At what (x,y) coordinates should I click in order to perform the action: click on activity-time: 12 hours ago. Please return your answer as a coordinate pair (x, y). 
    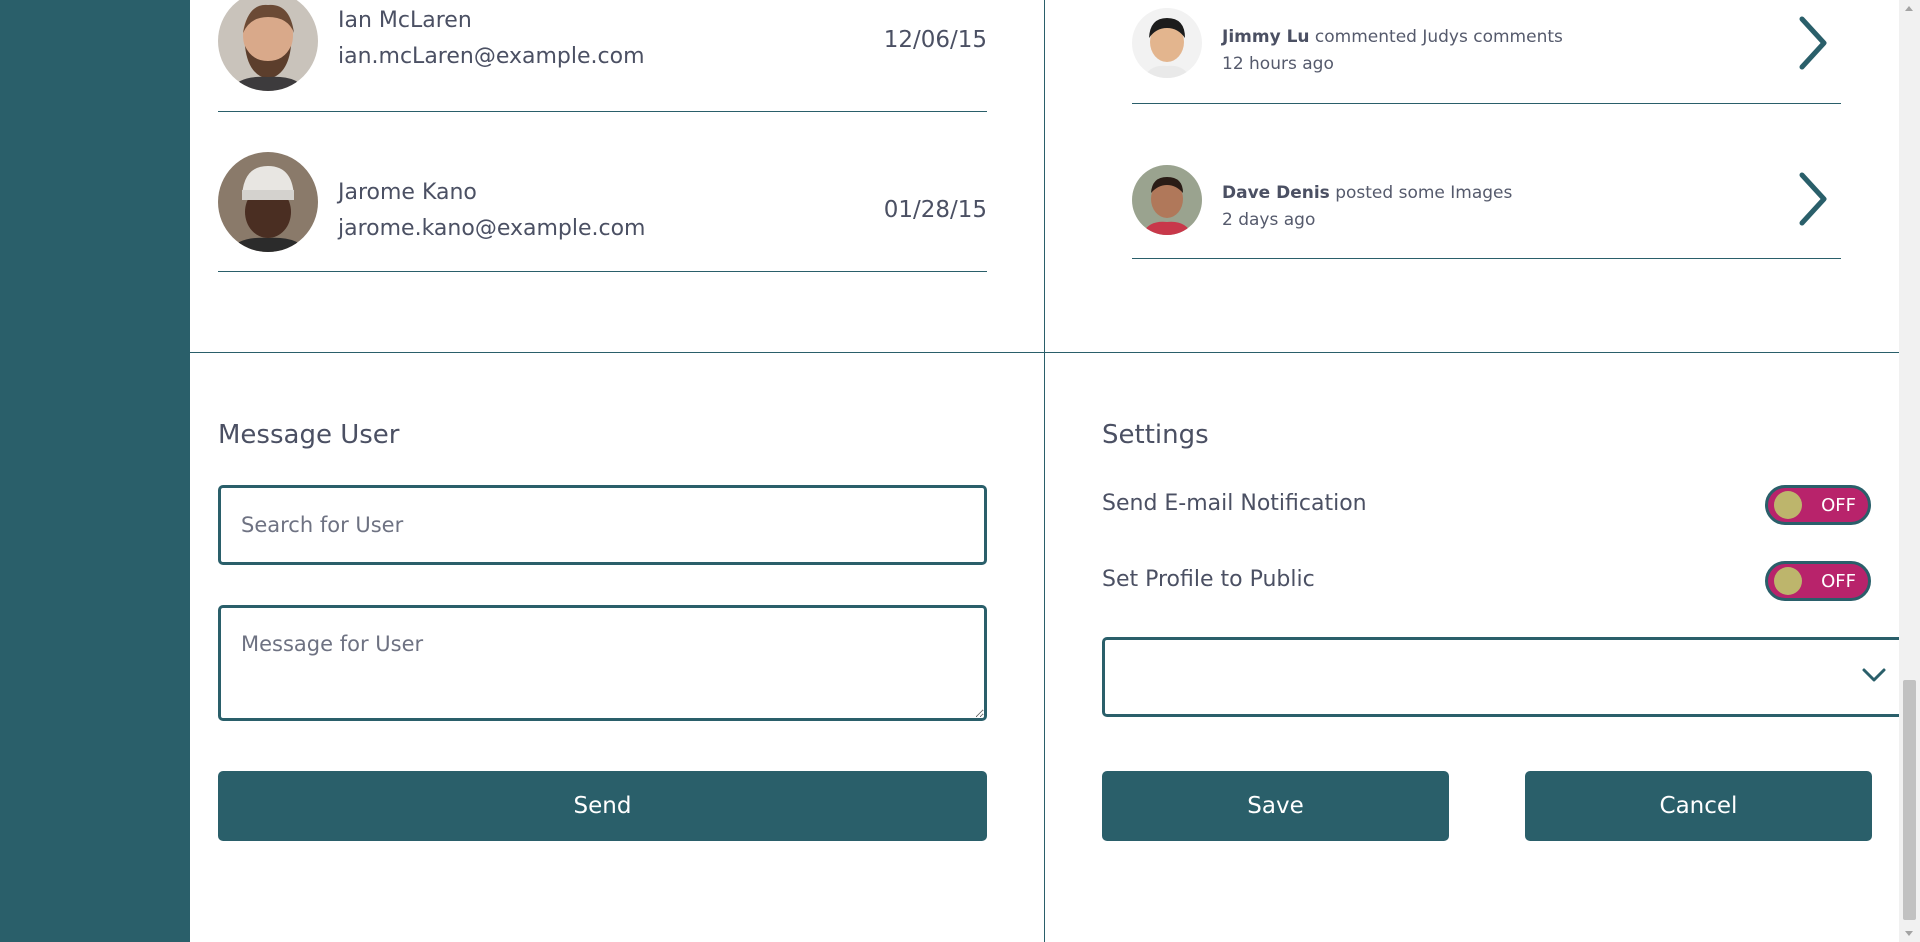
    Looking at the image, I should click on (1278, 64).